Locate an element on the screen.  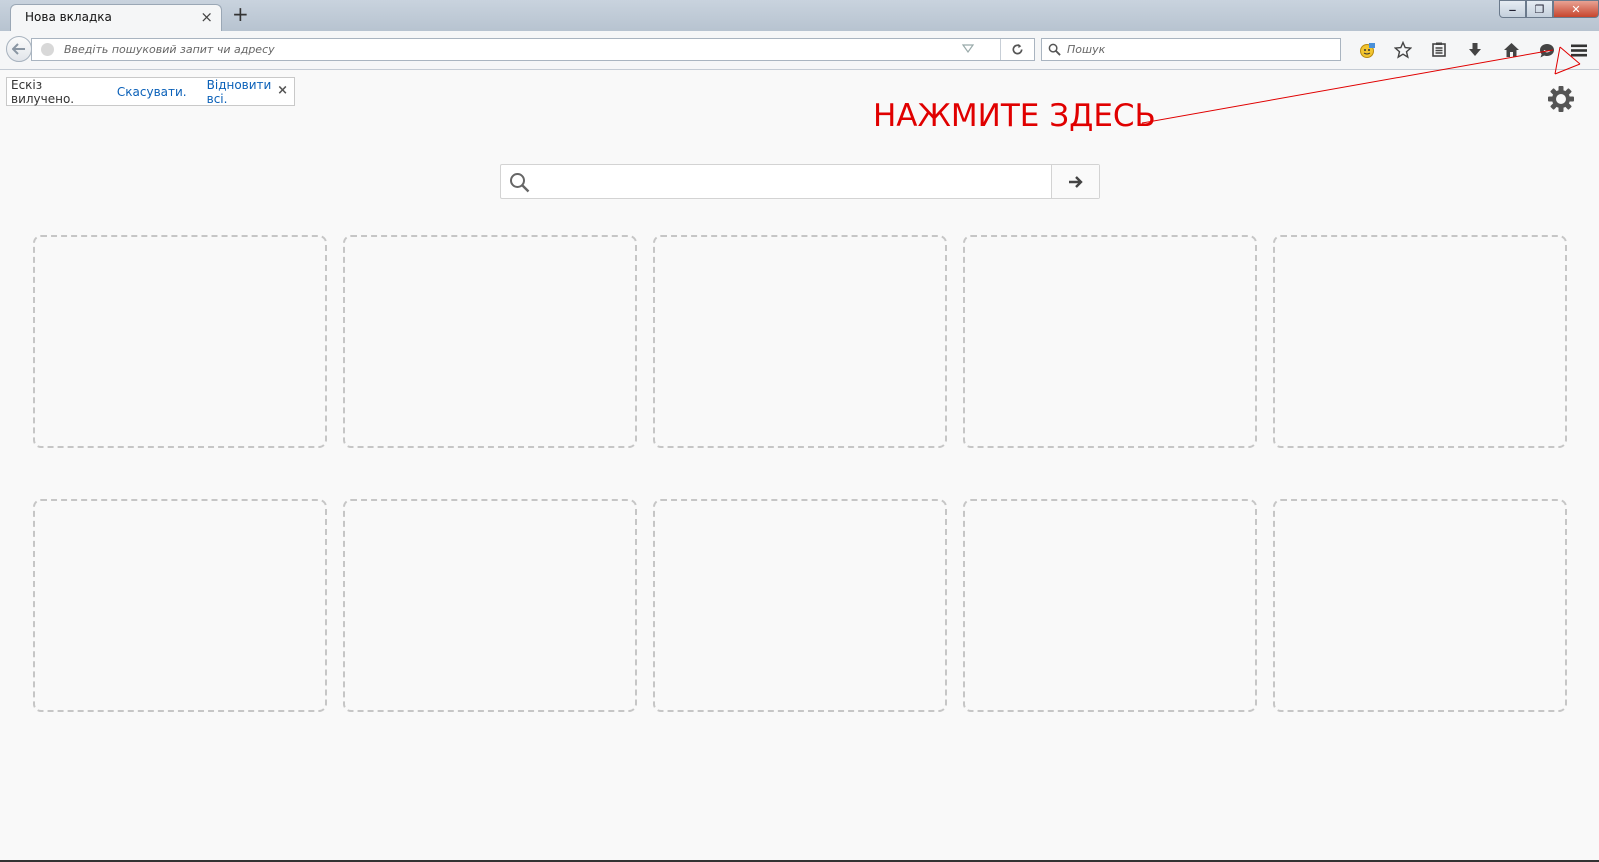
gear-icon is located at coordinates (1561, 99).